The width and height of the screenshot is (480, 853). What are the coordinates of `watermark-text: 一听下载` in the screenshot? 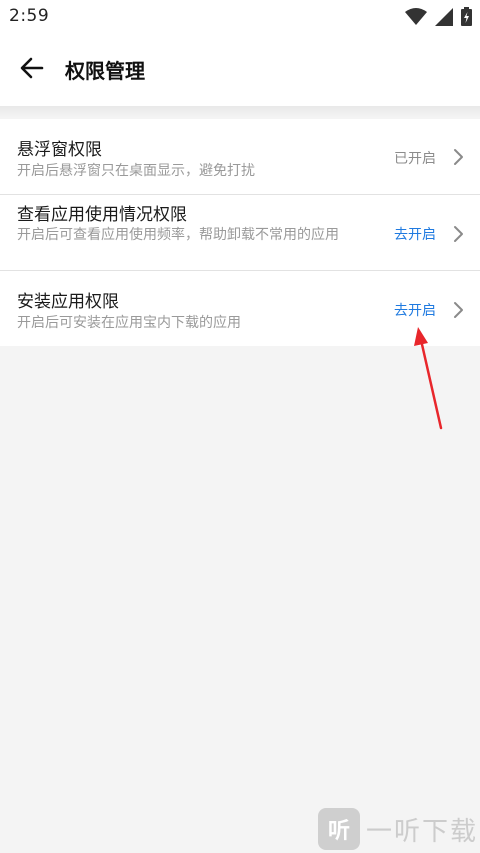 It's located at (422, 831).